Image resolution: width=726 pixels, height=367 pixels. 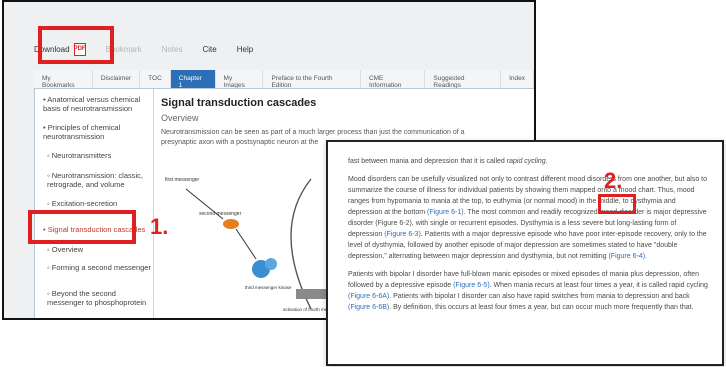 What do you see at coordinates (182, 180) in the screenshot?
I see `first-messenger-label: first messenger` at bounding box center [182, 180].